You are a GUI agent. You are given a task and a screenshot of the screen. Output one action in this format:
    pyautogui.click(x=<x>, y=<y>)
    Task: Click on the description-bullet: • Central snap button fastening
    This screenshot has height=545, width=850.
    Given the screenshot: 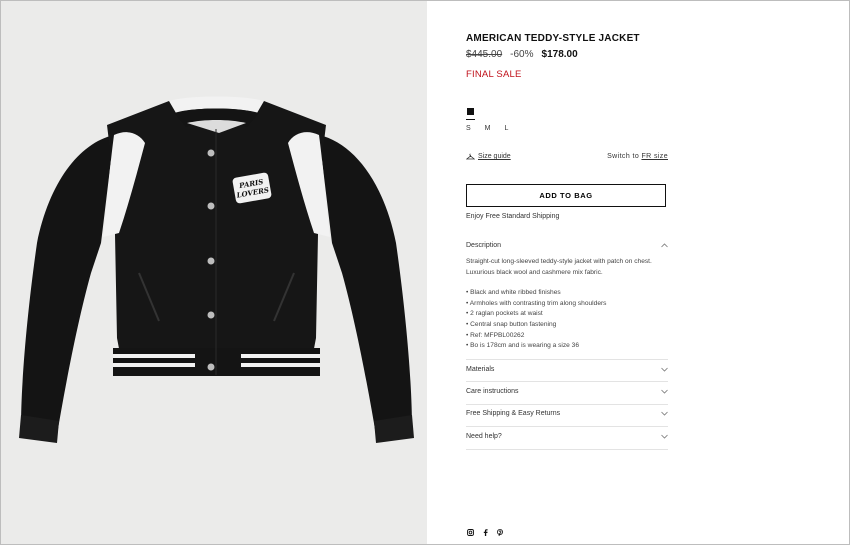 What is the action you would take?
    pyautogui.click(x=511, y=324)
    